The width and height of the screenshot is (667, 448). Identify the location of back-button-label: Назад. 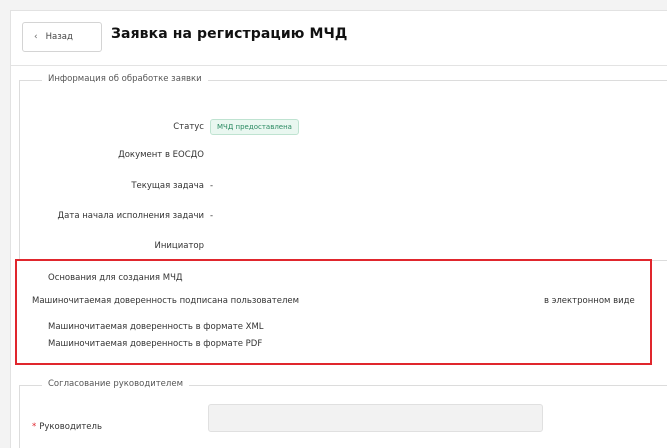
(59, 37).